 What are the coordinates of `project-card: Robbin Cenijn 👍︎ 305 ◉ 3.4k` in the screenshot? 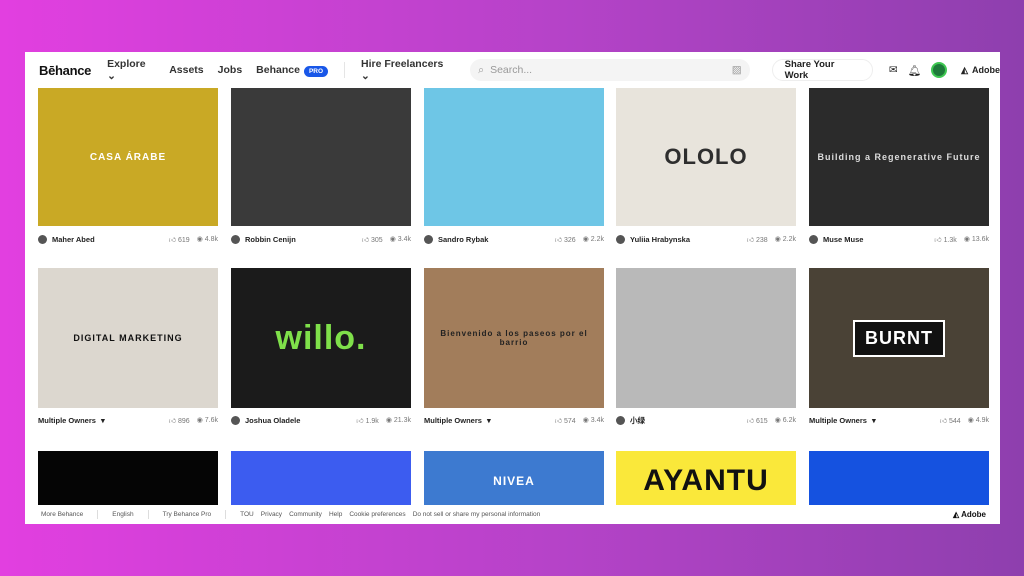 It's located at (321, 166).